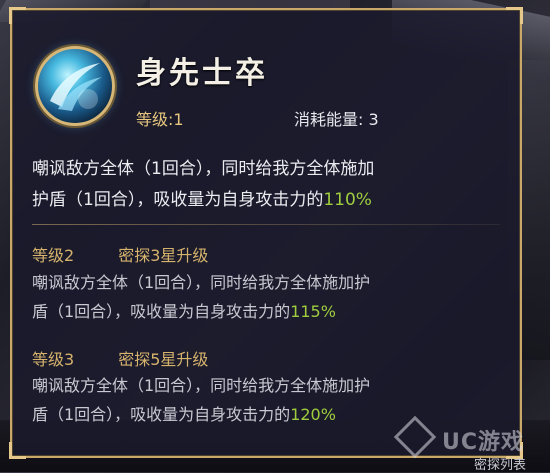  What do you see at coordinates (336, 119) in the screenshot?
I see `energy-cost: 消耗能量: 3` at bounding box center [336, 119].